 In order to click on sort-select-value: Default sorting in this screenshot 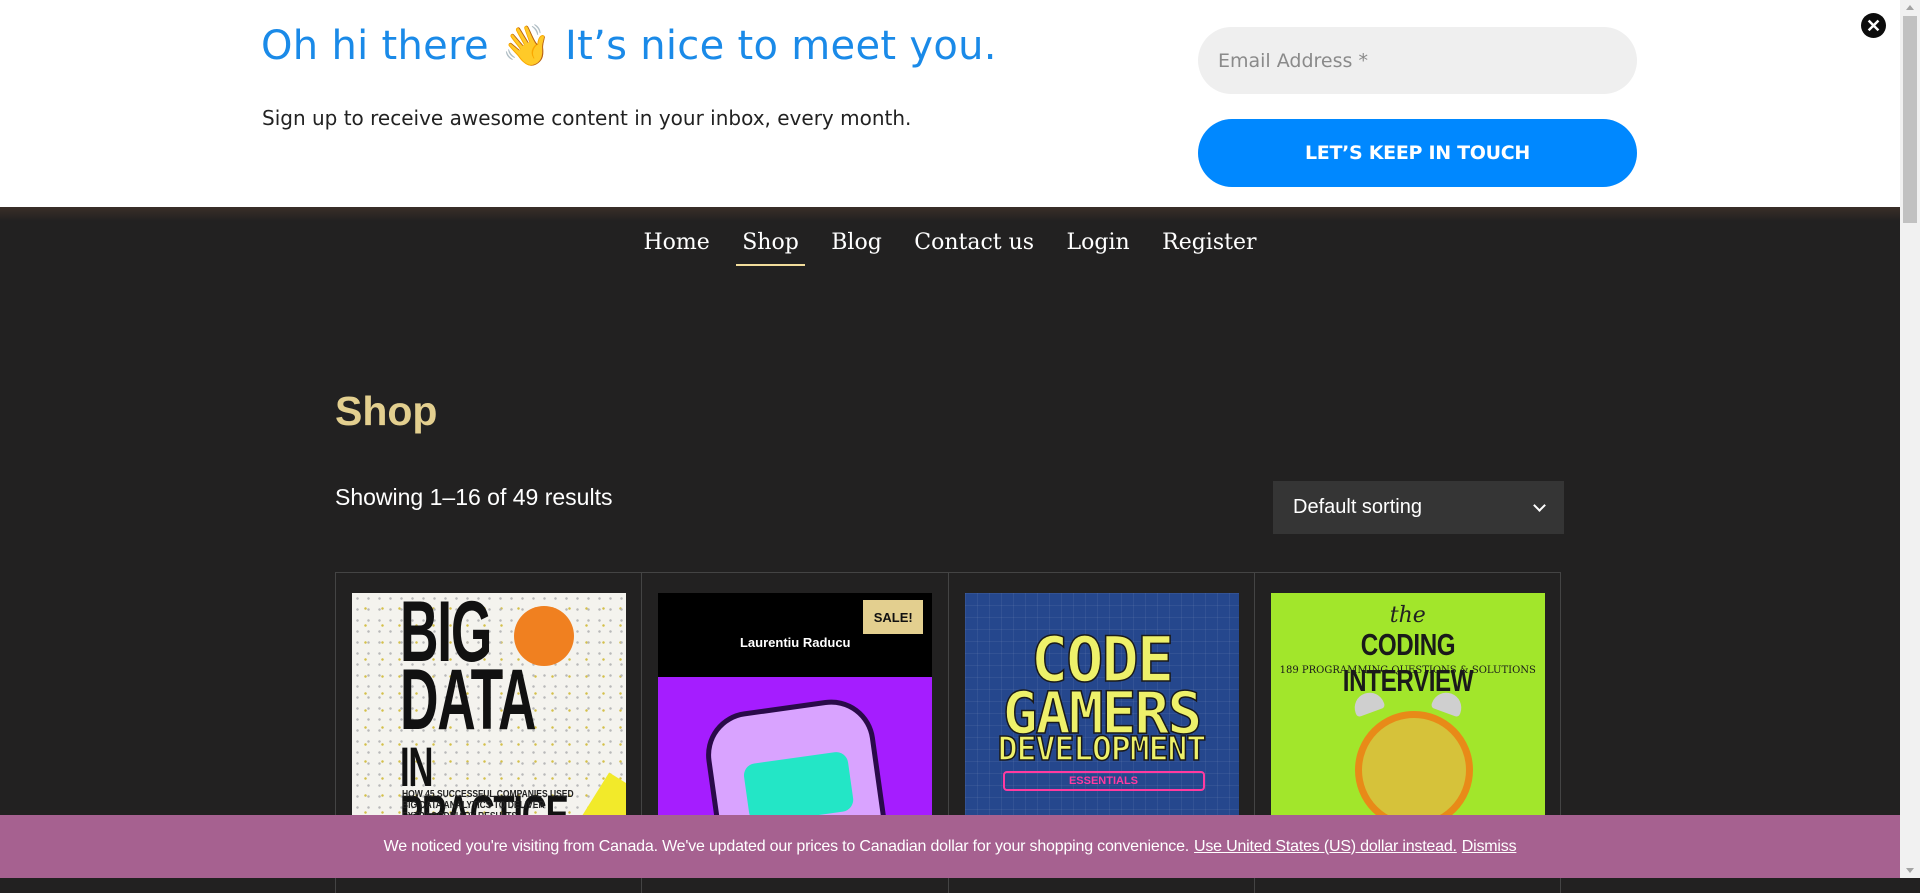, I will do `click(1357, 507)`.